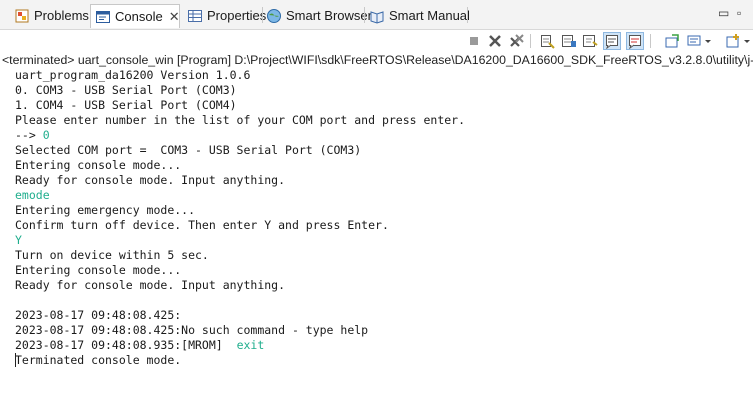 Image resolution: width=753 pixels, height=403 pixels. Describe the element at coordinates (112, 255) in the screenshot. I see `console-line: Turn on device within 5 sec.` at that location.